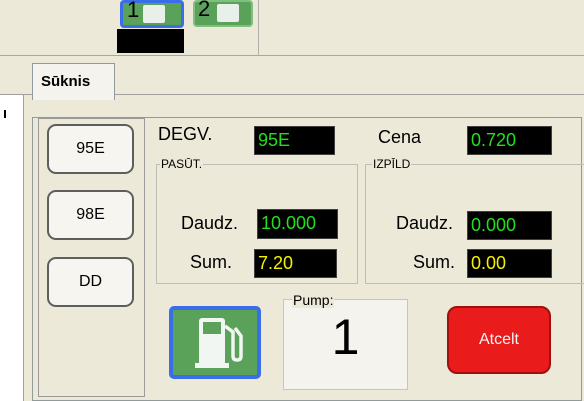 This screenshot has height=401, width=584. What do you see at coordinates (182, 164) in the screenshot?
I see `order-group-title: PASŪT.` at bounding box center [182, 164].